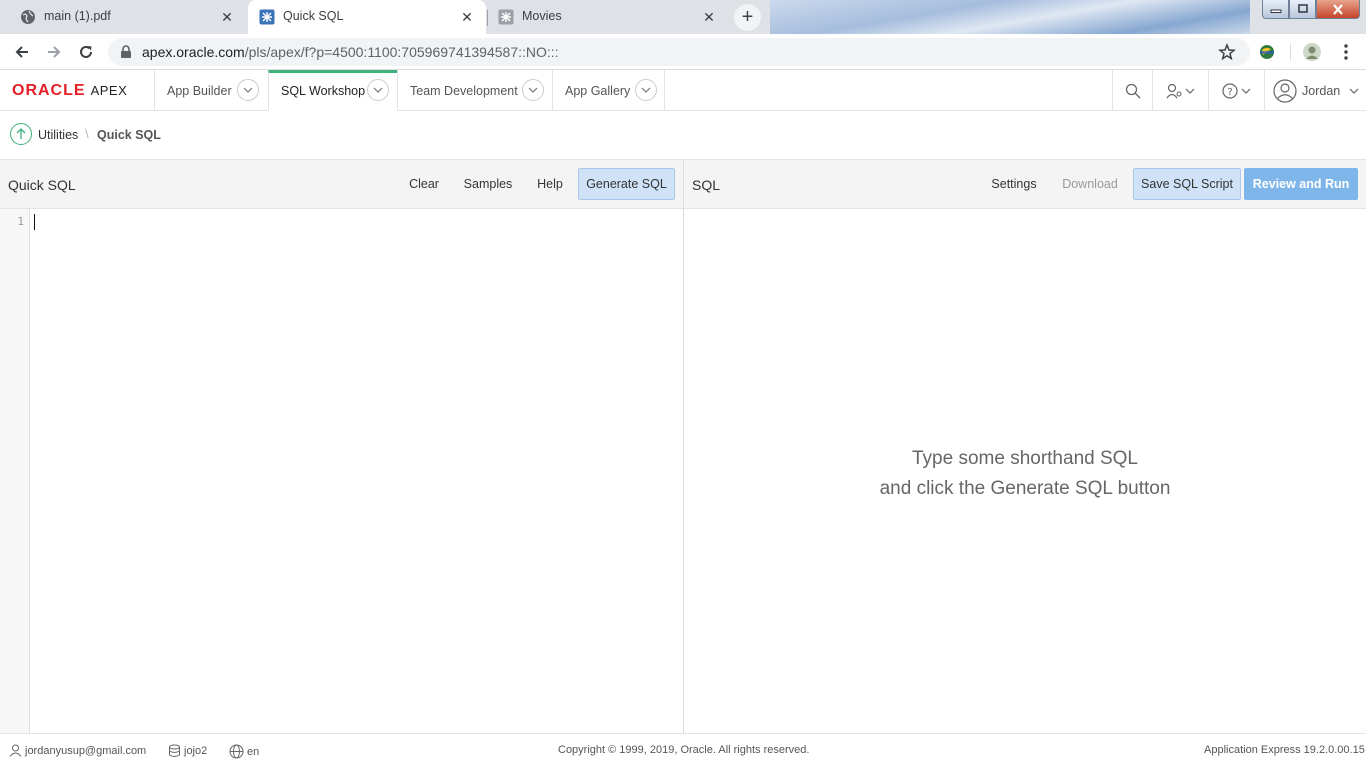 This screenshot has width=1366, height=768. I want to click on arrow-up-icon, so click(21, 134).